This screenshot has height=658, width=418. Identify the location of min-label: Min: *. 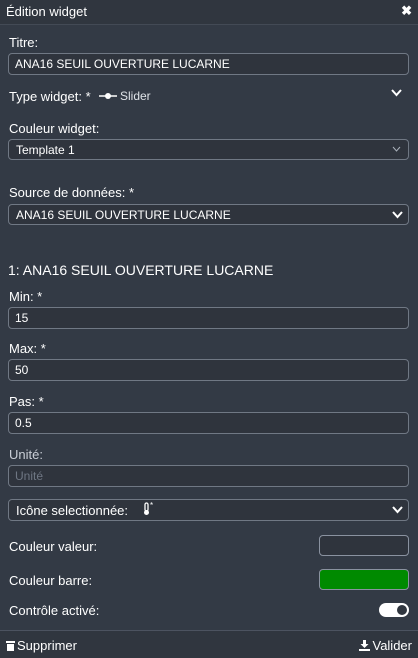
(26, 296).